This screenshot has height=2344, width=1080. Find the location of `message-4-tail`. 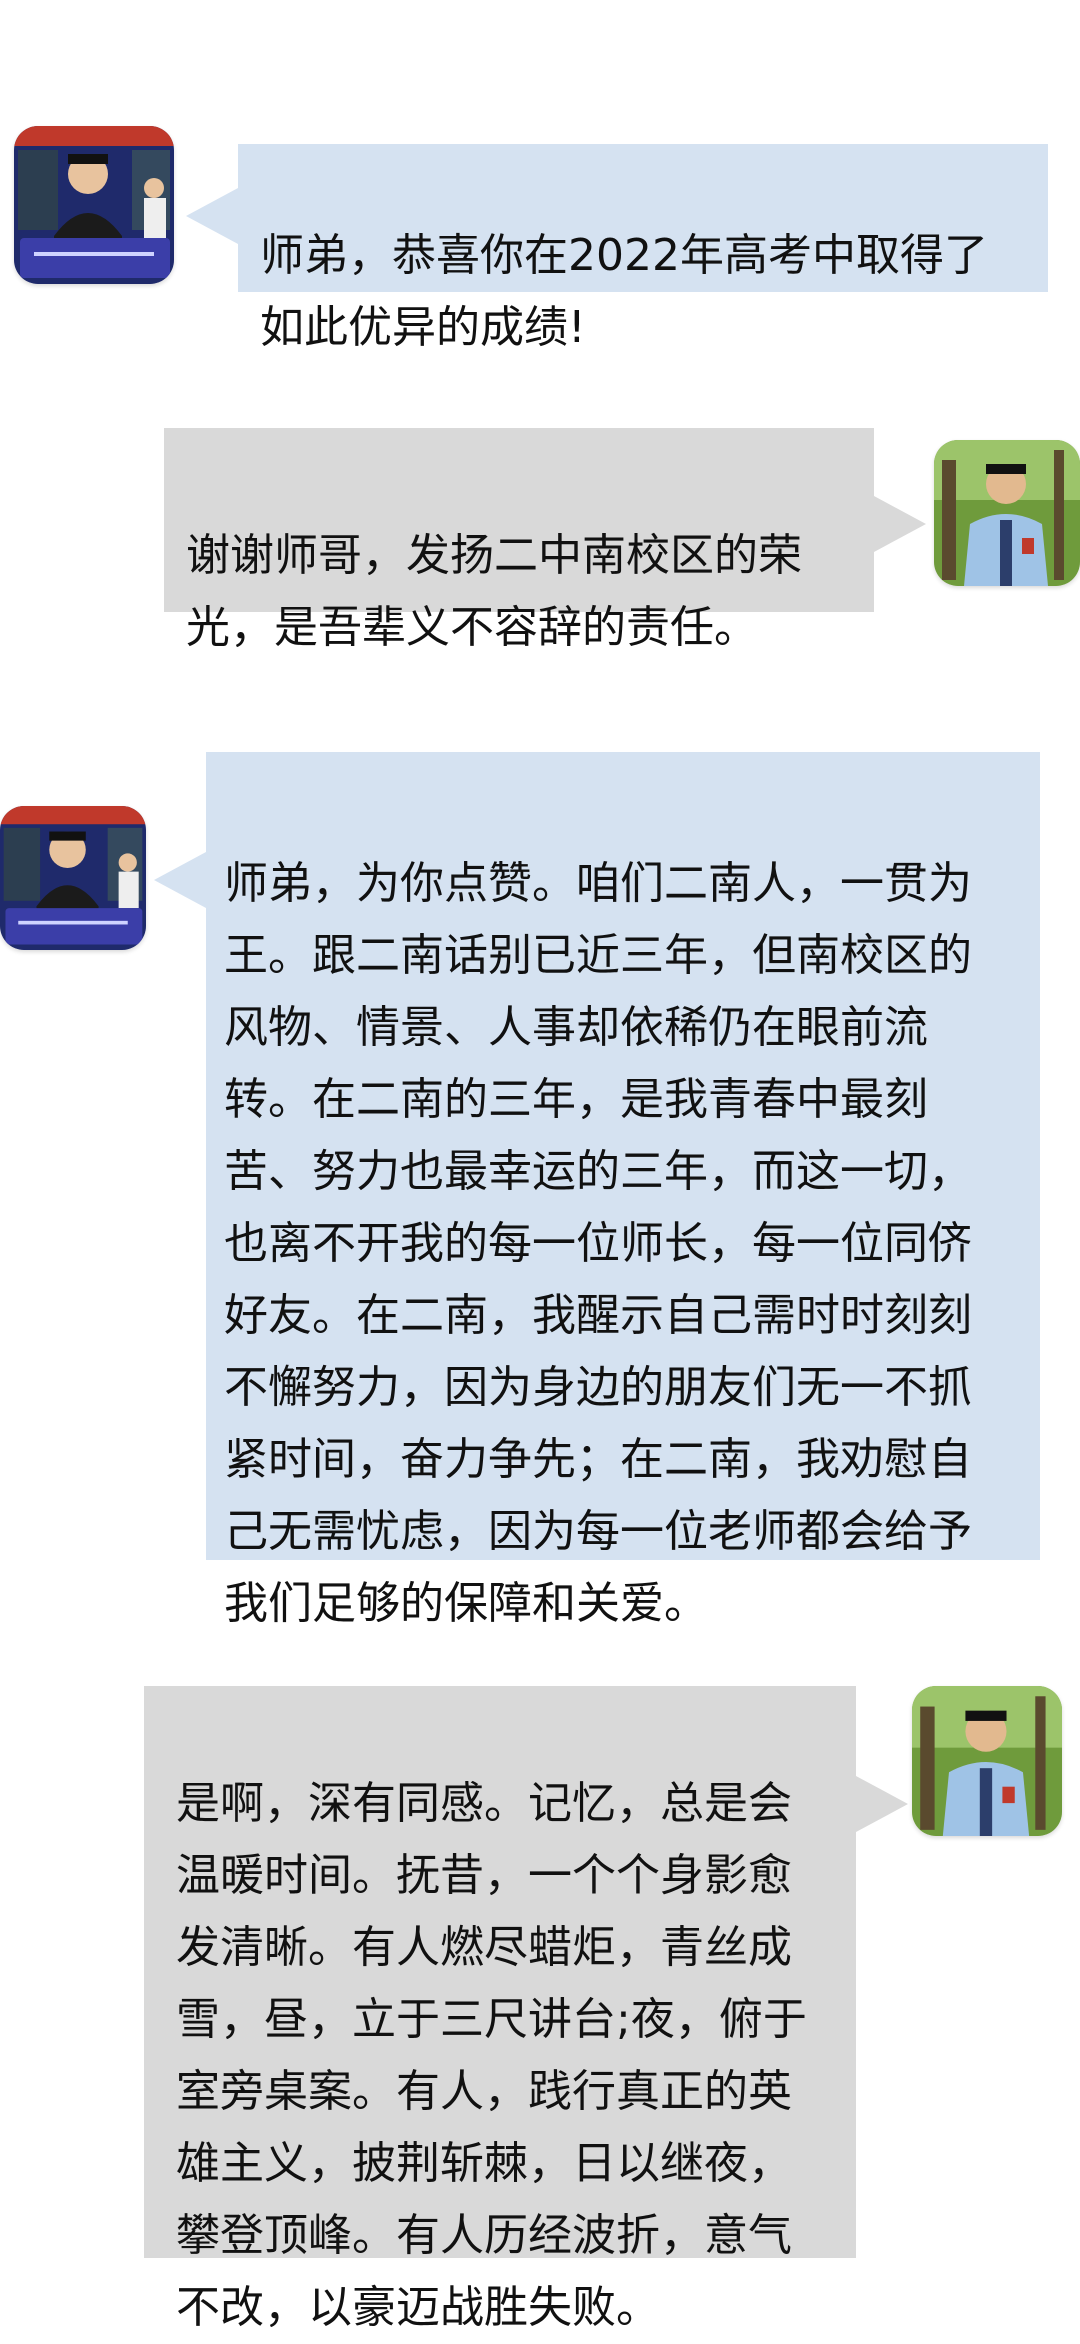

message-4-tail is located at coordinates (882, 1804).